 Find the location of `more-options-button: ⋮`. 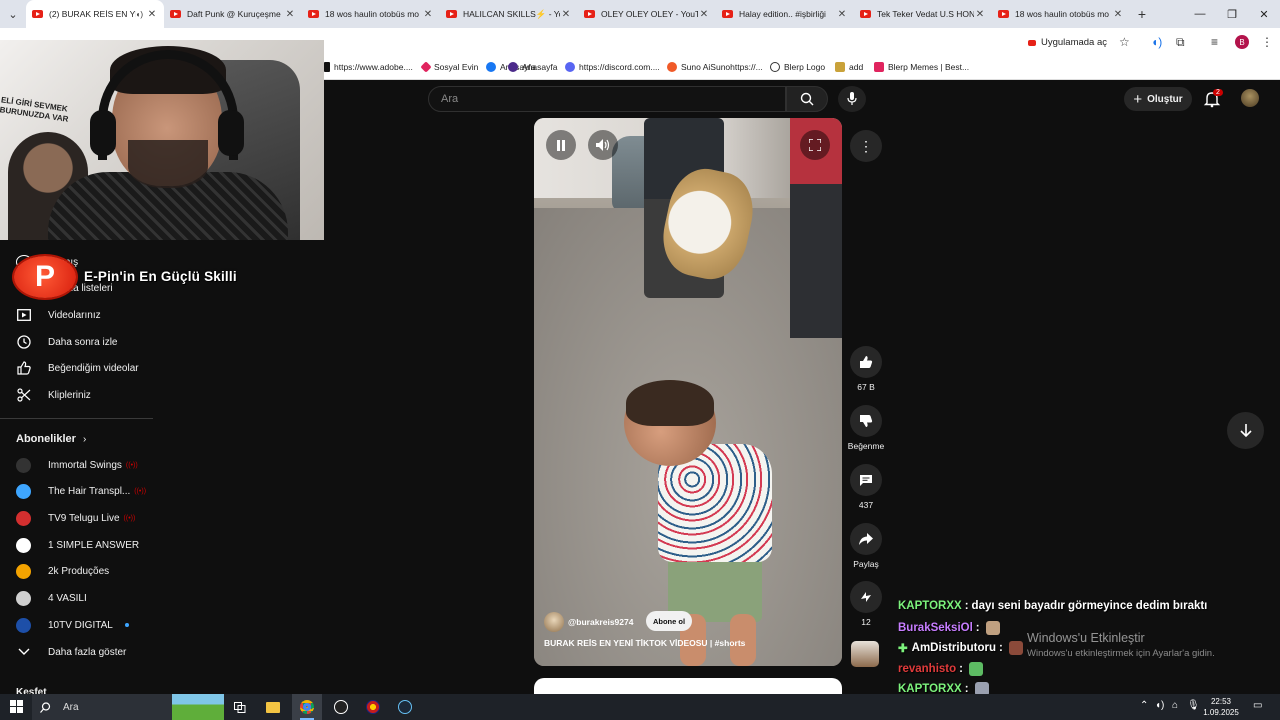

more-options-button: ⋮ is located at coordinates (866, 146).